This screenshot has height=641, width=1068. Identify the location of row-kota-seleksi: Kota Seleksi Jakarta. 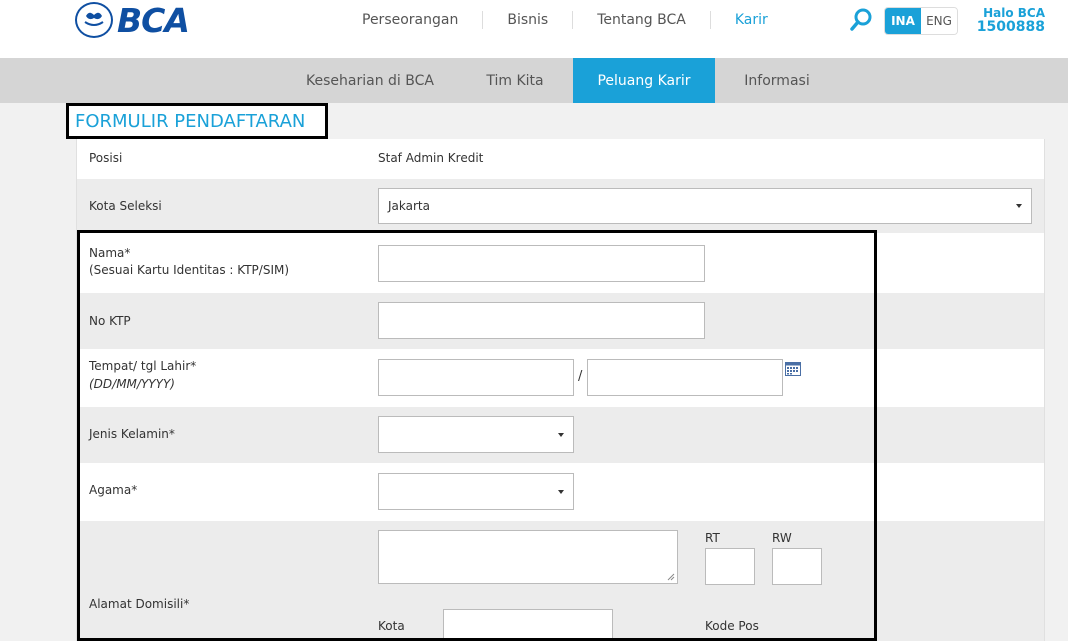
(560, 206).